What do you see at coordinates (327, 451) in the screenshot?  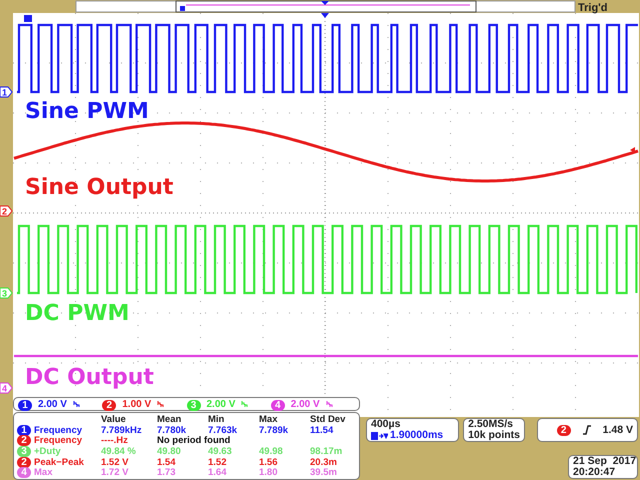 I see `table-cell-text: 98.17m` at bounding box center [327, 451].